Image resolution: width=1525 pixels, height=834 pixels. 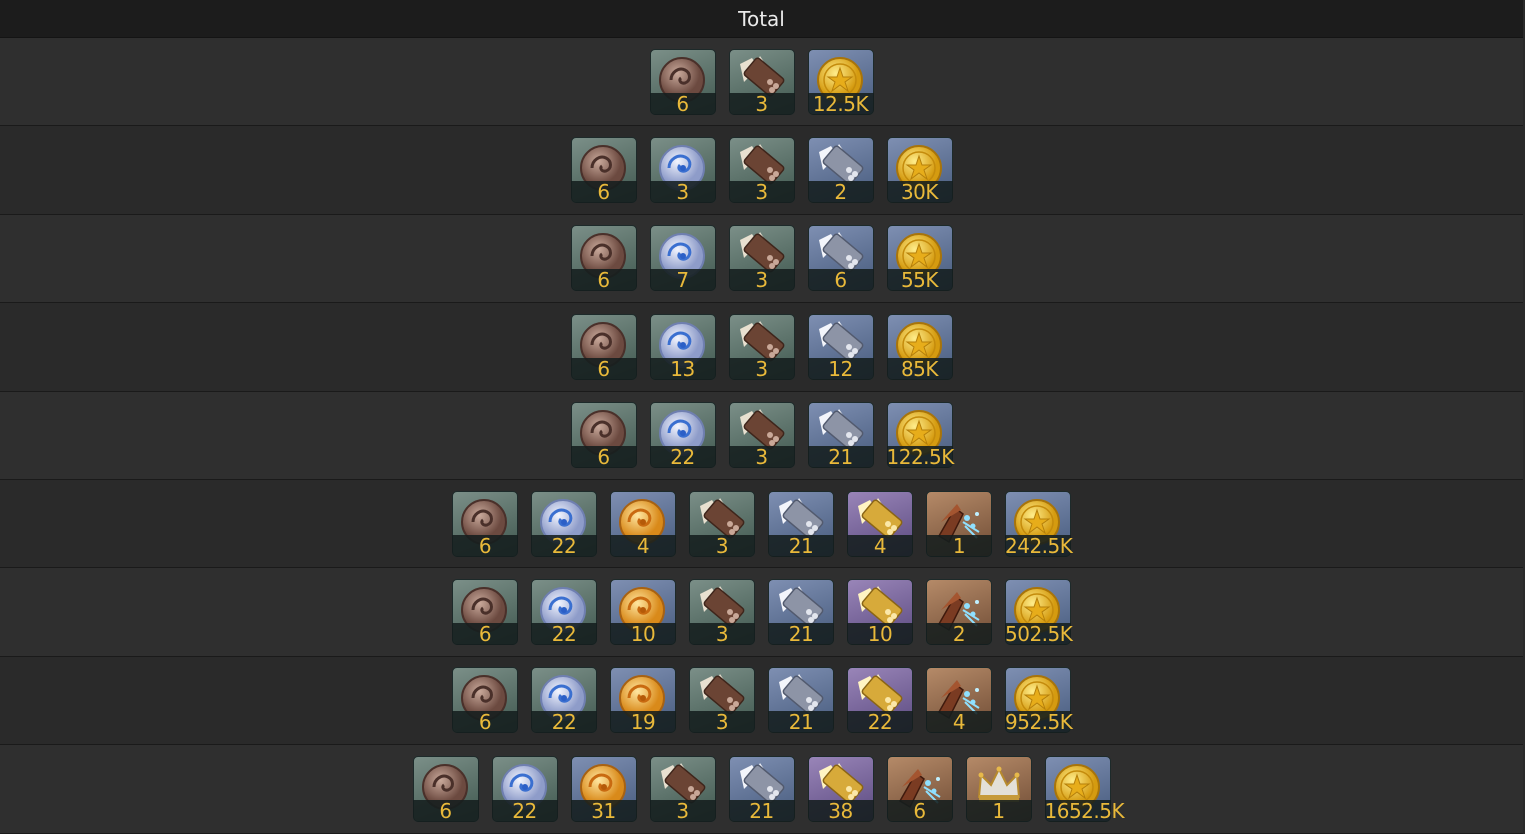 What do you see at coordinates (603, 788) in the screenshot?
I see `reward-item: 31` at bounding box center [603, 788].